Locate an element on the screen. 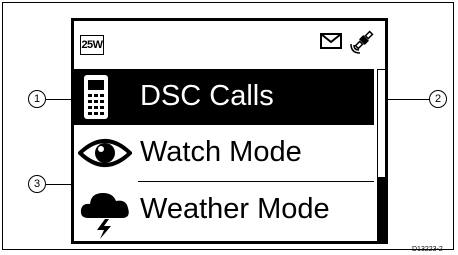  menu-item-watch-mode: Watch Mode is located at coordinates (224, 153).